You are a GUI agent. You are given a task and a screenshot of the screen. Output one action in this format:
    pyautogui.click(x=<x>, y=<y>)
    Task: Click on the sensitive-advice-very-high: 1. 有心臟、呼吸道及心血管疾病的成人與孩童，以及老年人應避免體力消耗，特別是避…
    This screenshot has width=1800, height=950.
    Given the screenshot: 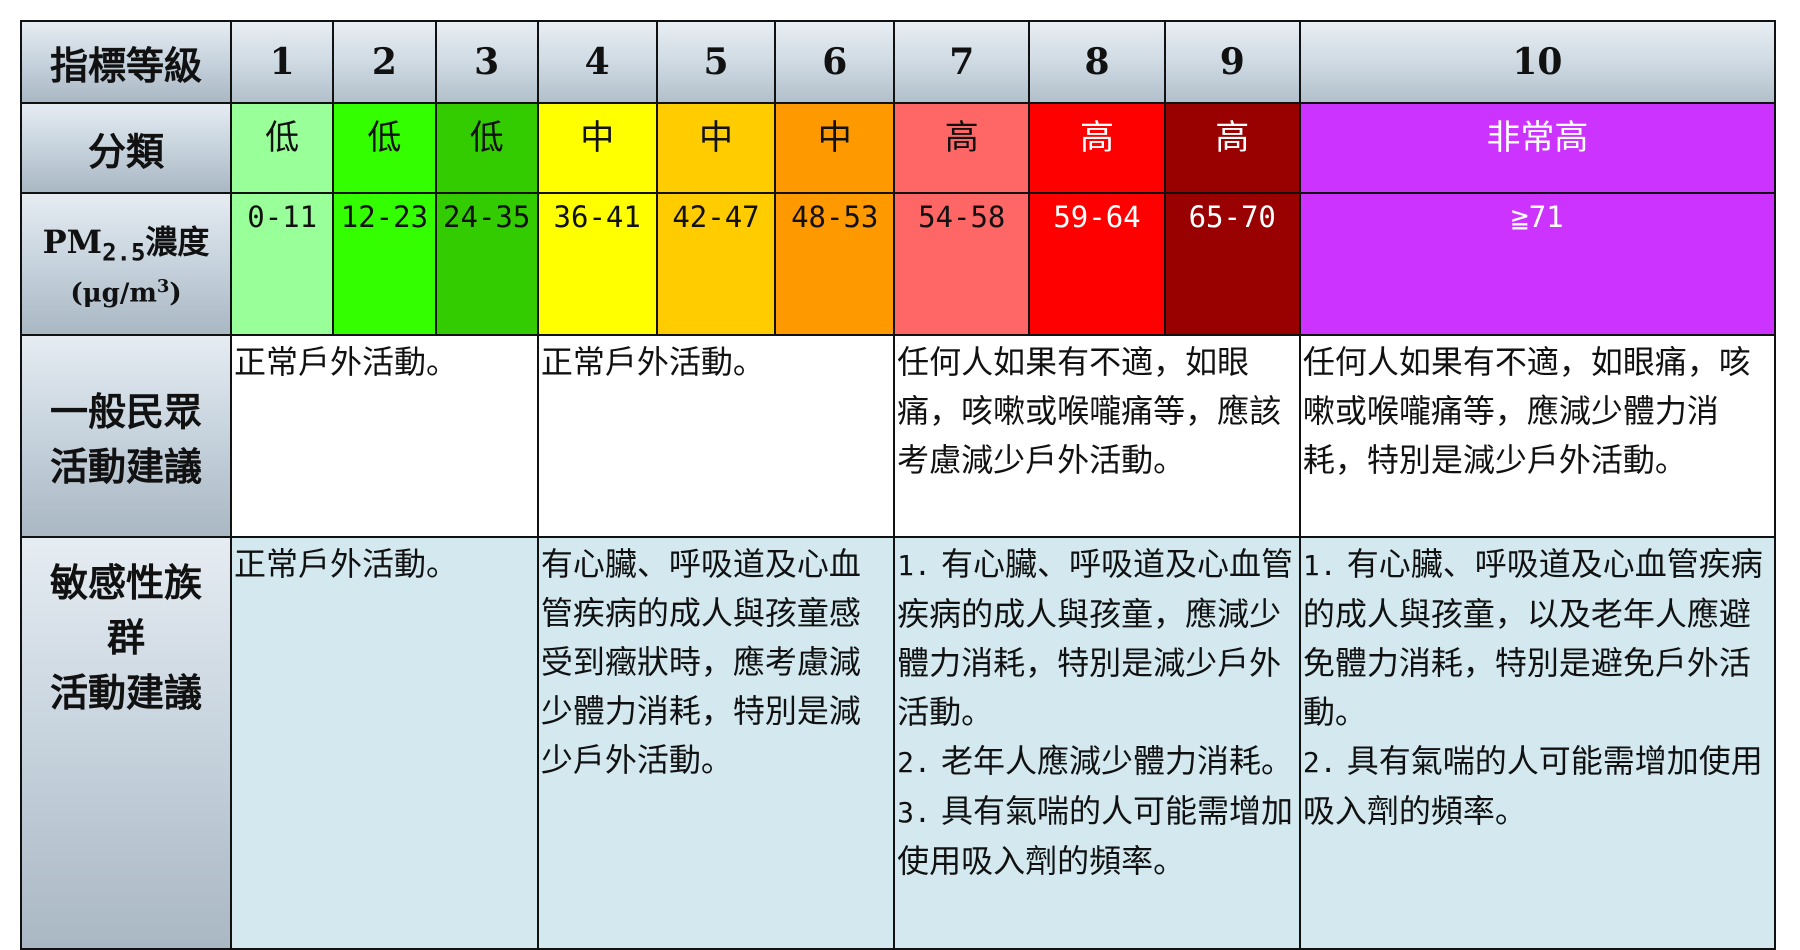 What is the action you would take?
    pyautogui.click(x=1537, y=743)
    